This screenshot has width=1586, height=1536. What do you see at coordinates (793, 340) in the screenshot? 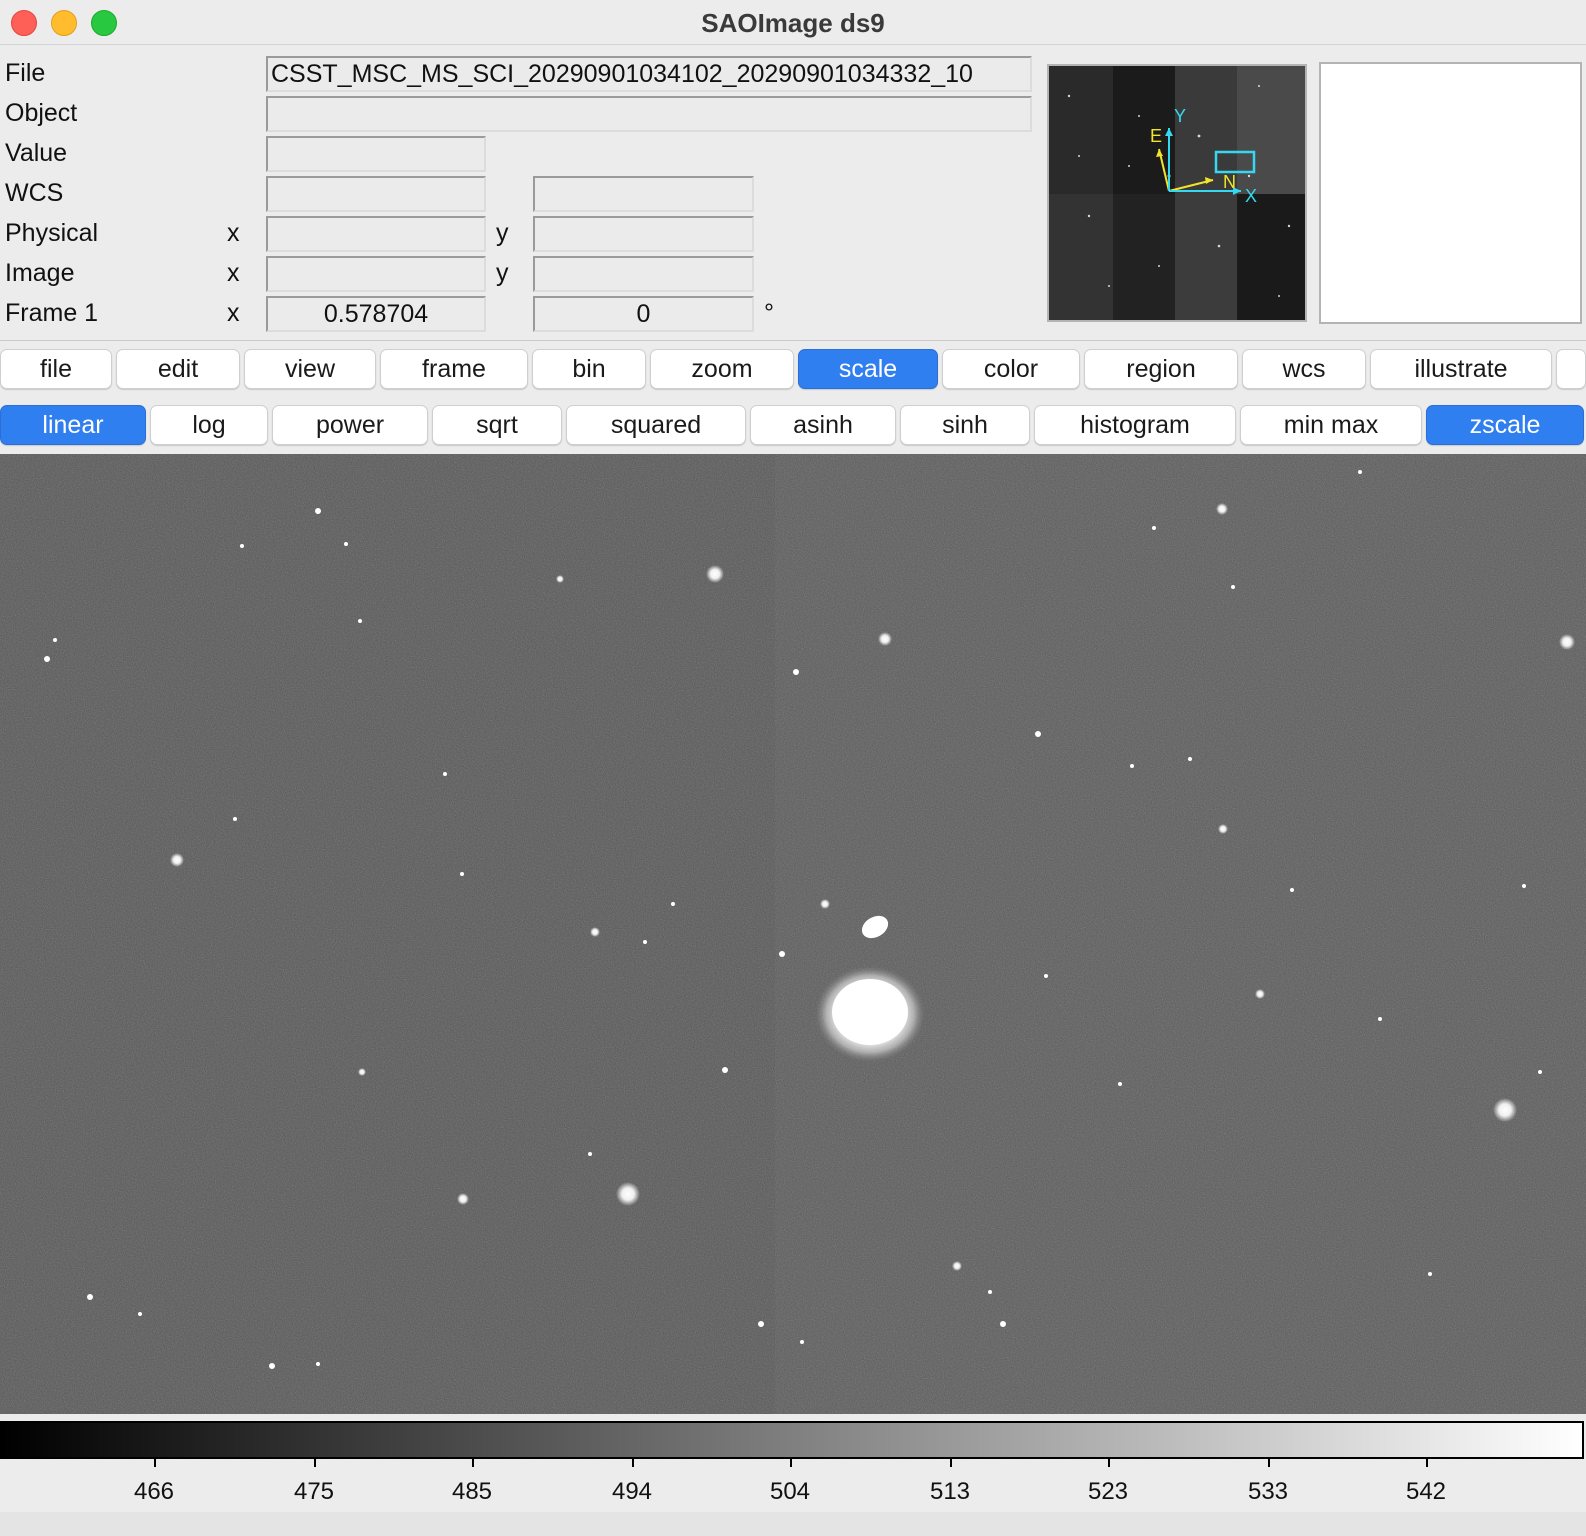
I see `divider` at bounding box center [793, 340].